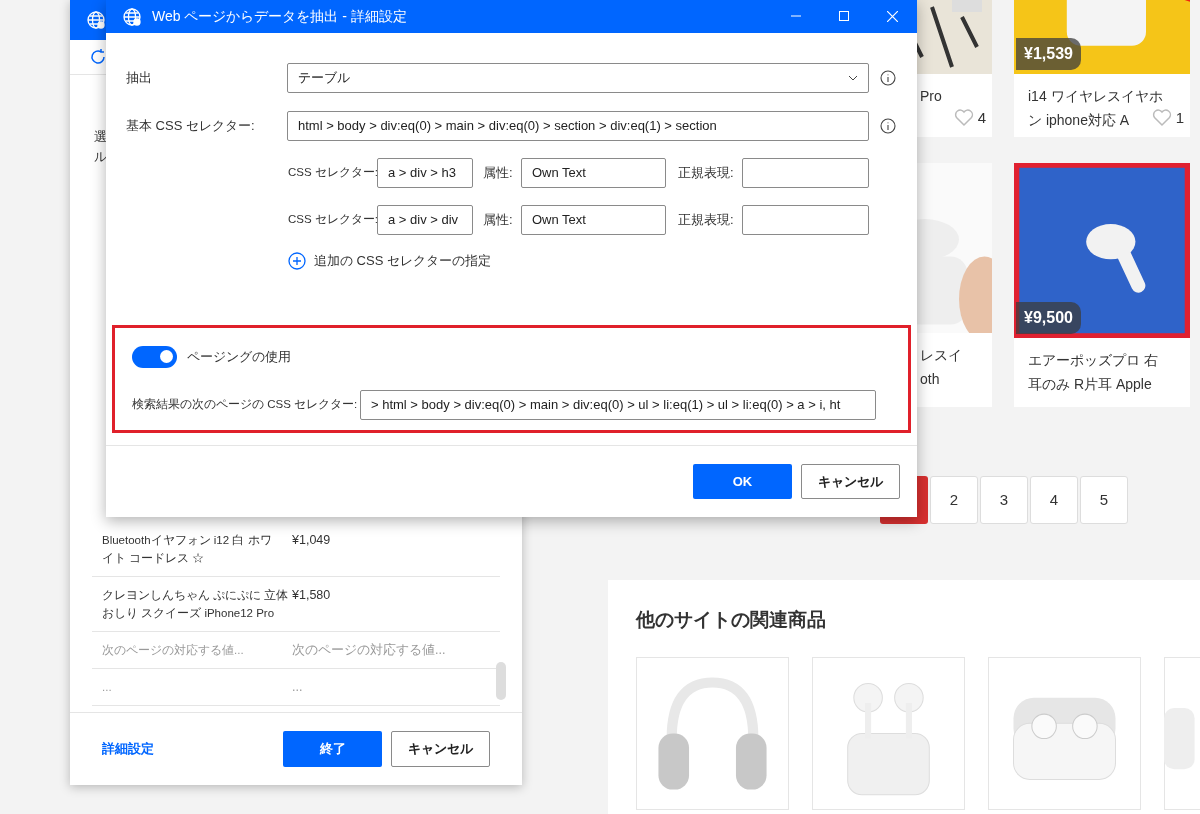  What do you see at coordinates (311, 540) in the screenshot?
I see `table-cell-text: ¥1,049` at bounding box center [311, 540].